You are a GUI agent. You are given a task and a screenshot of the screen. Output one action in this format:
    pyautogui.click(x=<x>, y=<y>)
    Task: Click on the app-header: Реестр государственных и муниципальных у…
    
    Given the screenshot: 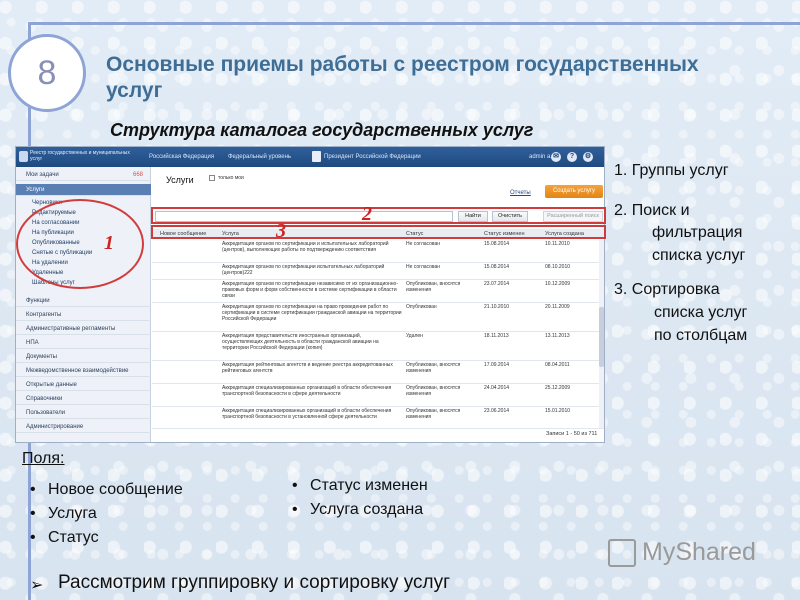 What is the action you would take?
    pyautogui.click(x=310, y=157)
    